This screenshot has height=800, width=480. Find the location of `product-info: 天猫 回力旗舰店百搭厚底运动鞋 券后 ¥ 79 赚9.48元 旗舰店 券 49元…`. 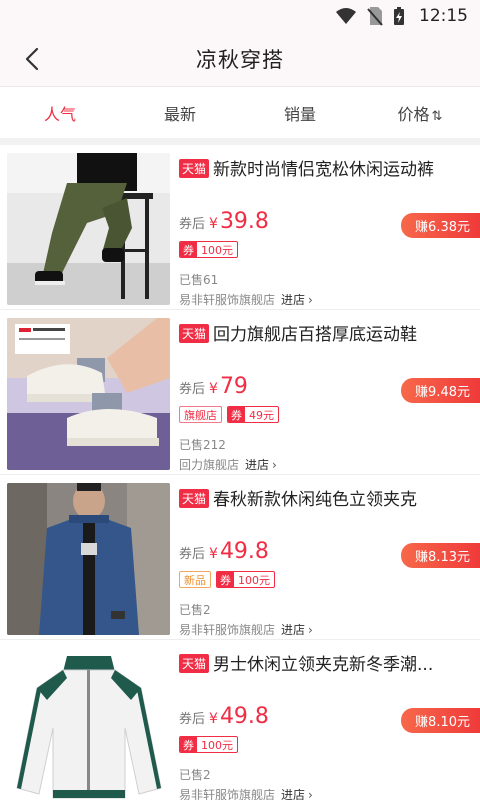

product-info: 天猫 回力旗舰店百搭厚底运动鞋 券后 ¥ 79 赚9.48元 旗舰店 券 49元… is located at coordinates (325, 396).